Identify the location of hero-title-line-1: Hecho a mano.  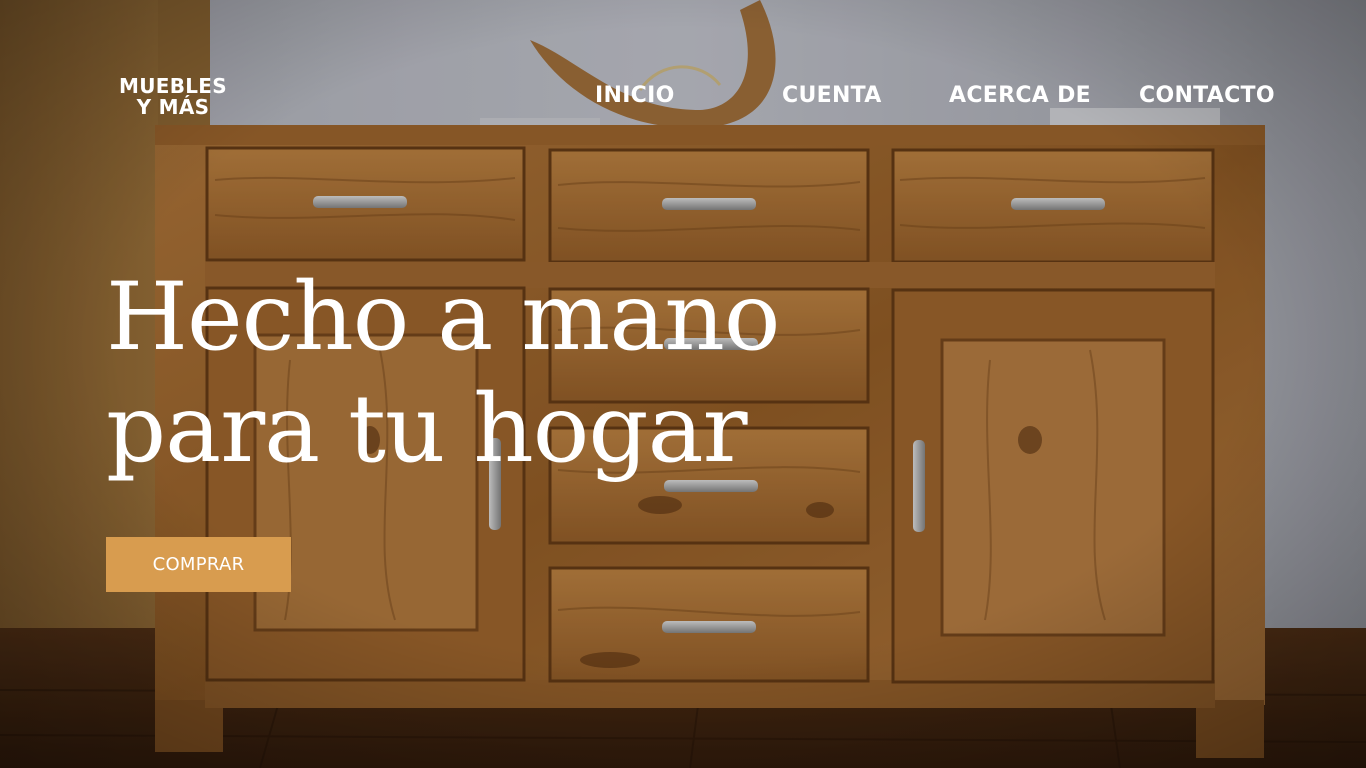
(443, 317).